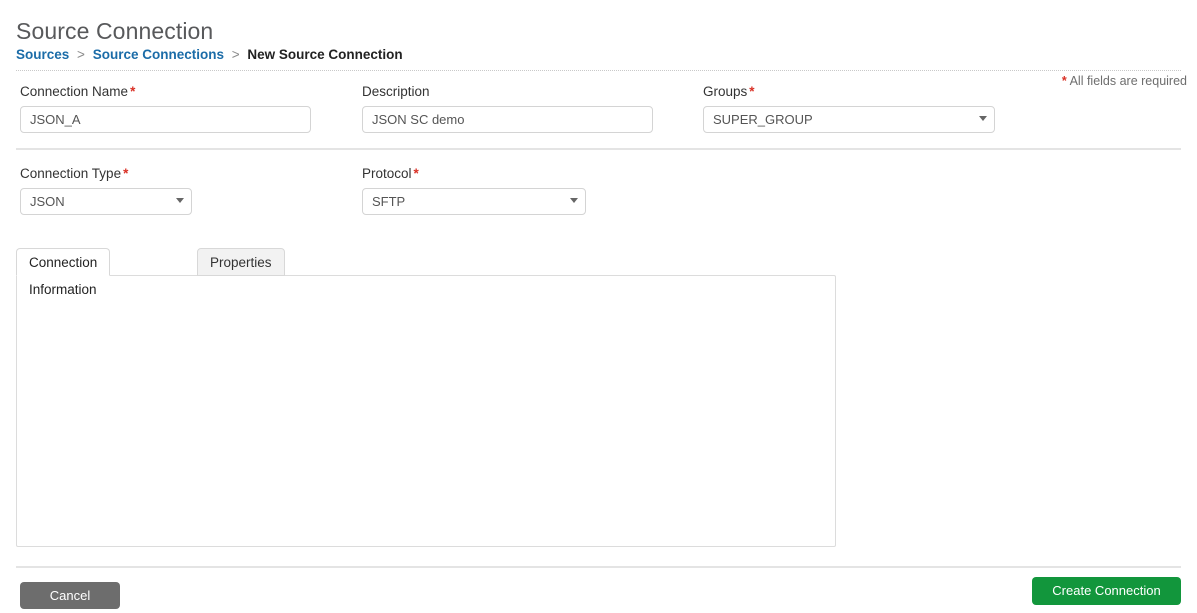  I want to click on protocol-select-value: SFTP, so click(389, 201).